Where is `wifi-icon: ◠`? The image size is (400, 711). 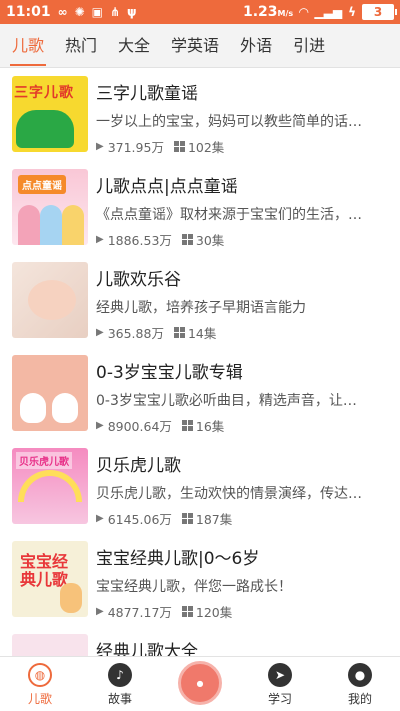
wifi-icon: ◠ is located at coordinates (304, 12).